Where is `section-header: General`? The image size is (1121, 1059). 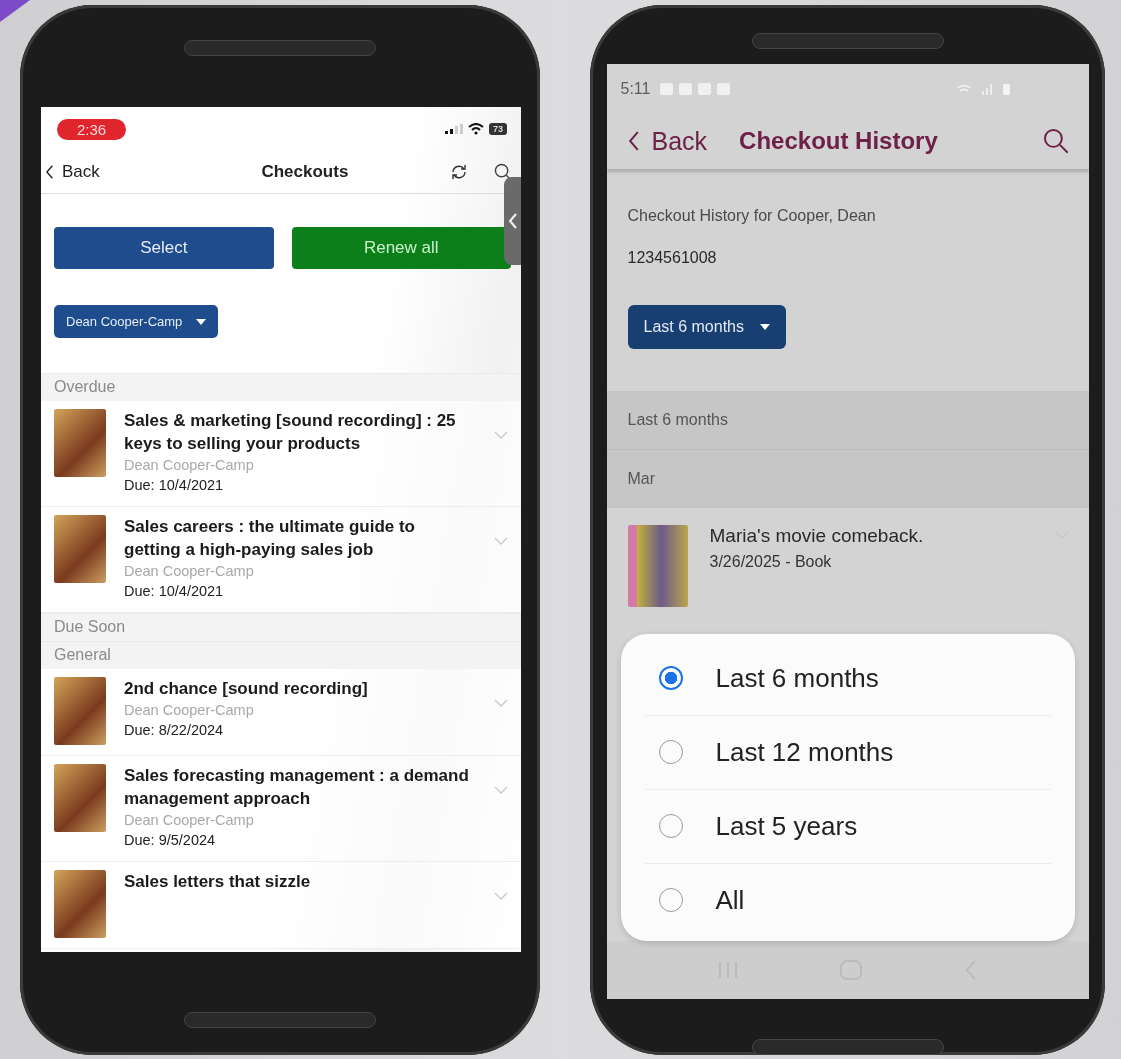 section-header: General is located at coordinates (281, 655).